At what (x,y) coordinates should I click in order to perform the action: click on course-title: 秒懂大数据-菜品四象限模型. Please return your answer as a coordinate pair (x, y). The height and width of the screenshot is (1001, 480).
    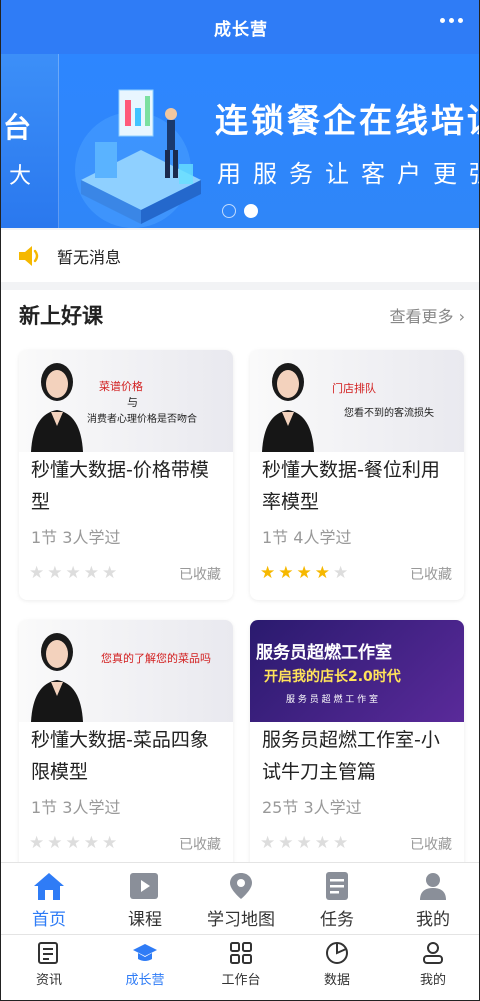
    Looking at the image, I should click on (120, 756).